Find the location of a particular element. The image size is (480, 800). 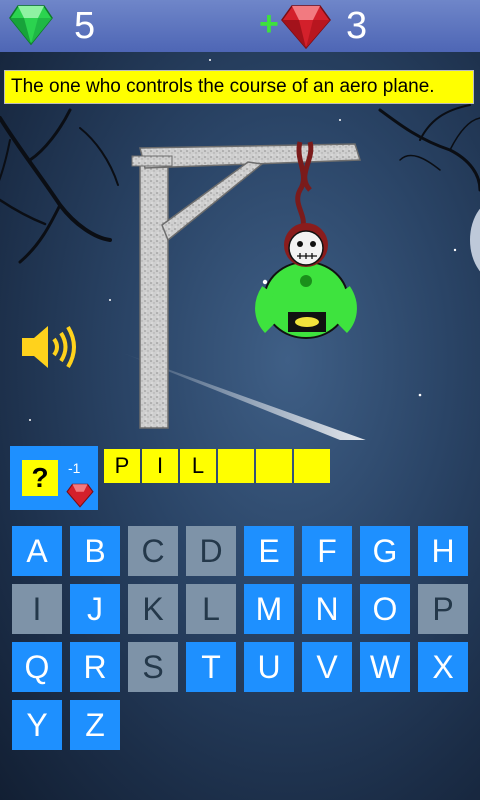

letter-key-l: L is located at coordinates (211, 609).